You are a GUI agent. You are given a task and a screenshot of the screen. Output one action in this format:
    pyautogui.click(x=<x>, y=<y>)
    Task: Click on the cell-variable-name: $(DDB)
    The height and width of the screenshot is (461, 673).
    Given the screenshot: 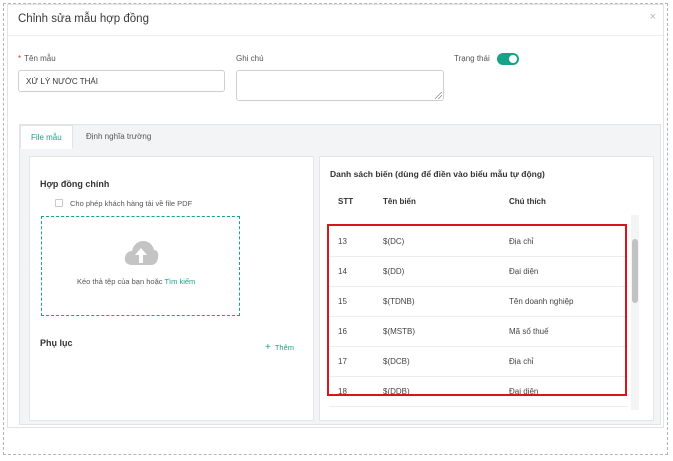 What is the action you would take?
    pyautogui.click(x=396, y=391)
    